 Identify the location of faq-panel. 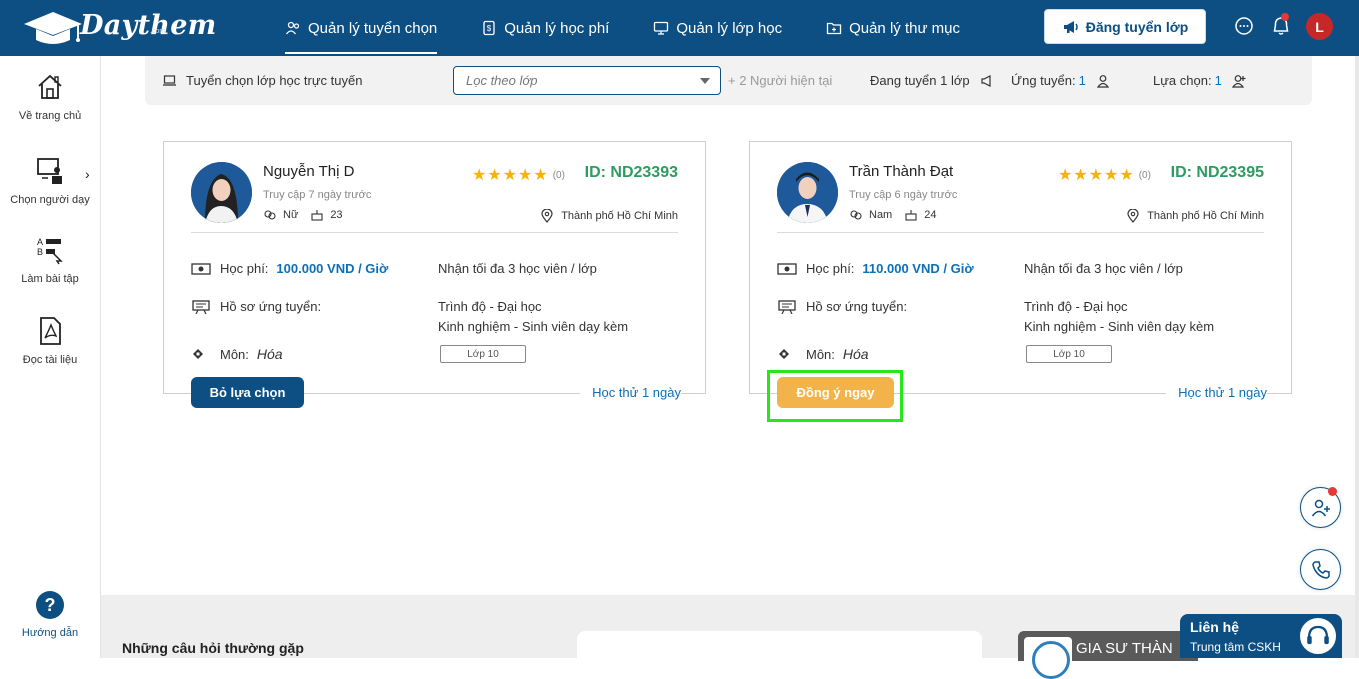
(779, 646).